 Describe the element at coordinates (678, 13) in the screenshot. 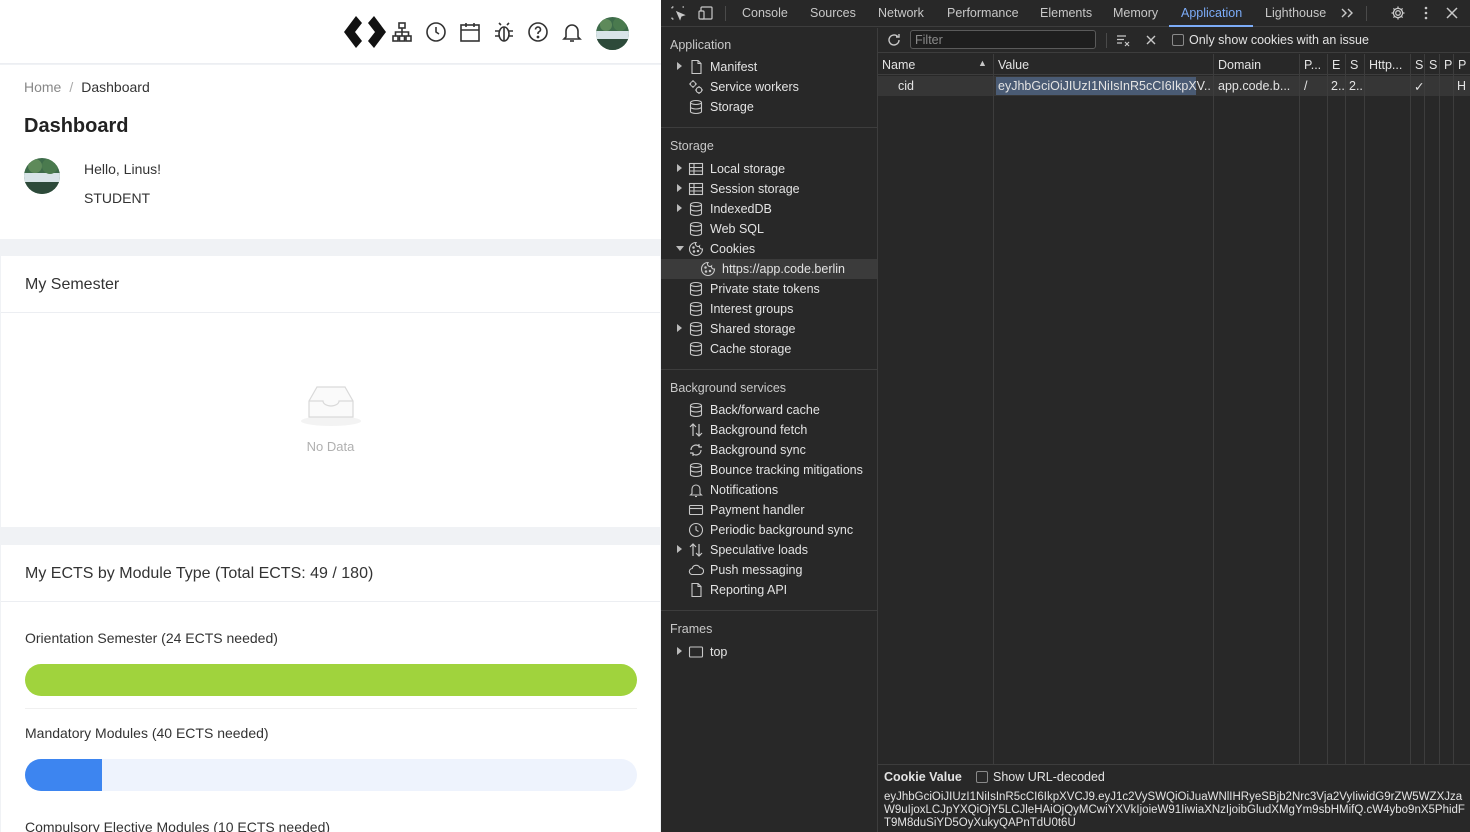

I see `inspect-element-icon` at that location.